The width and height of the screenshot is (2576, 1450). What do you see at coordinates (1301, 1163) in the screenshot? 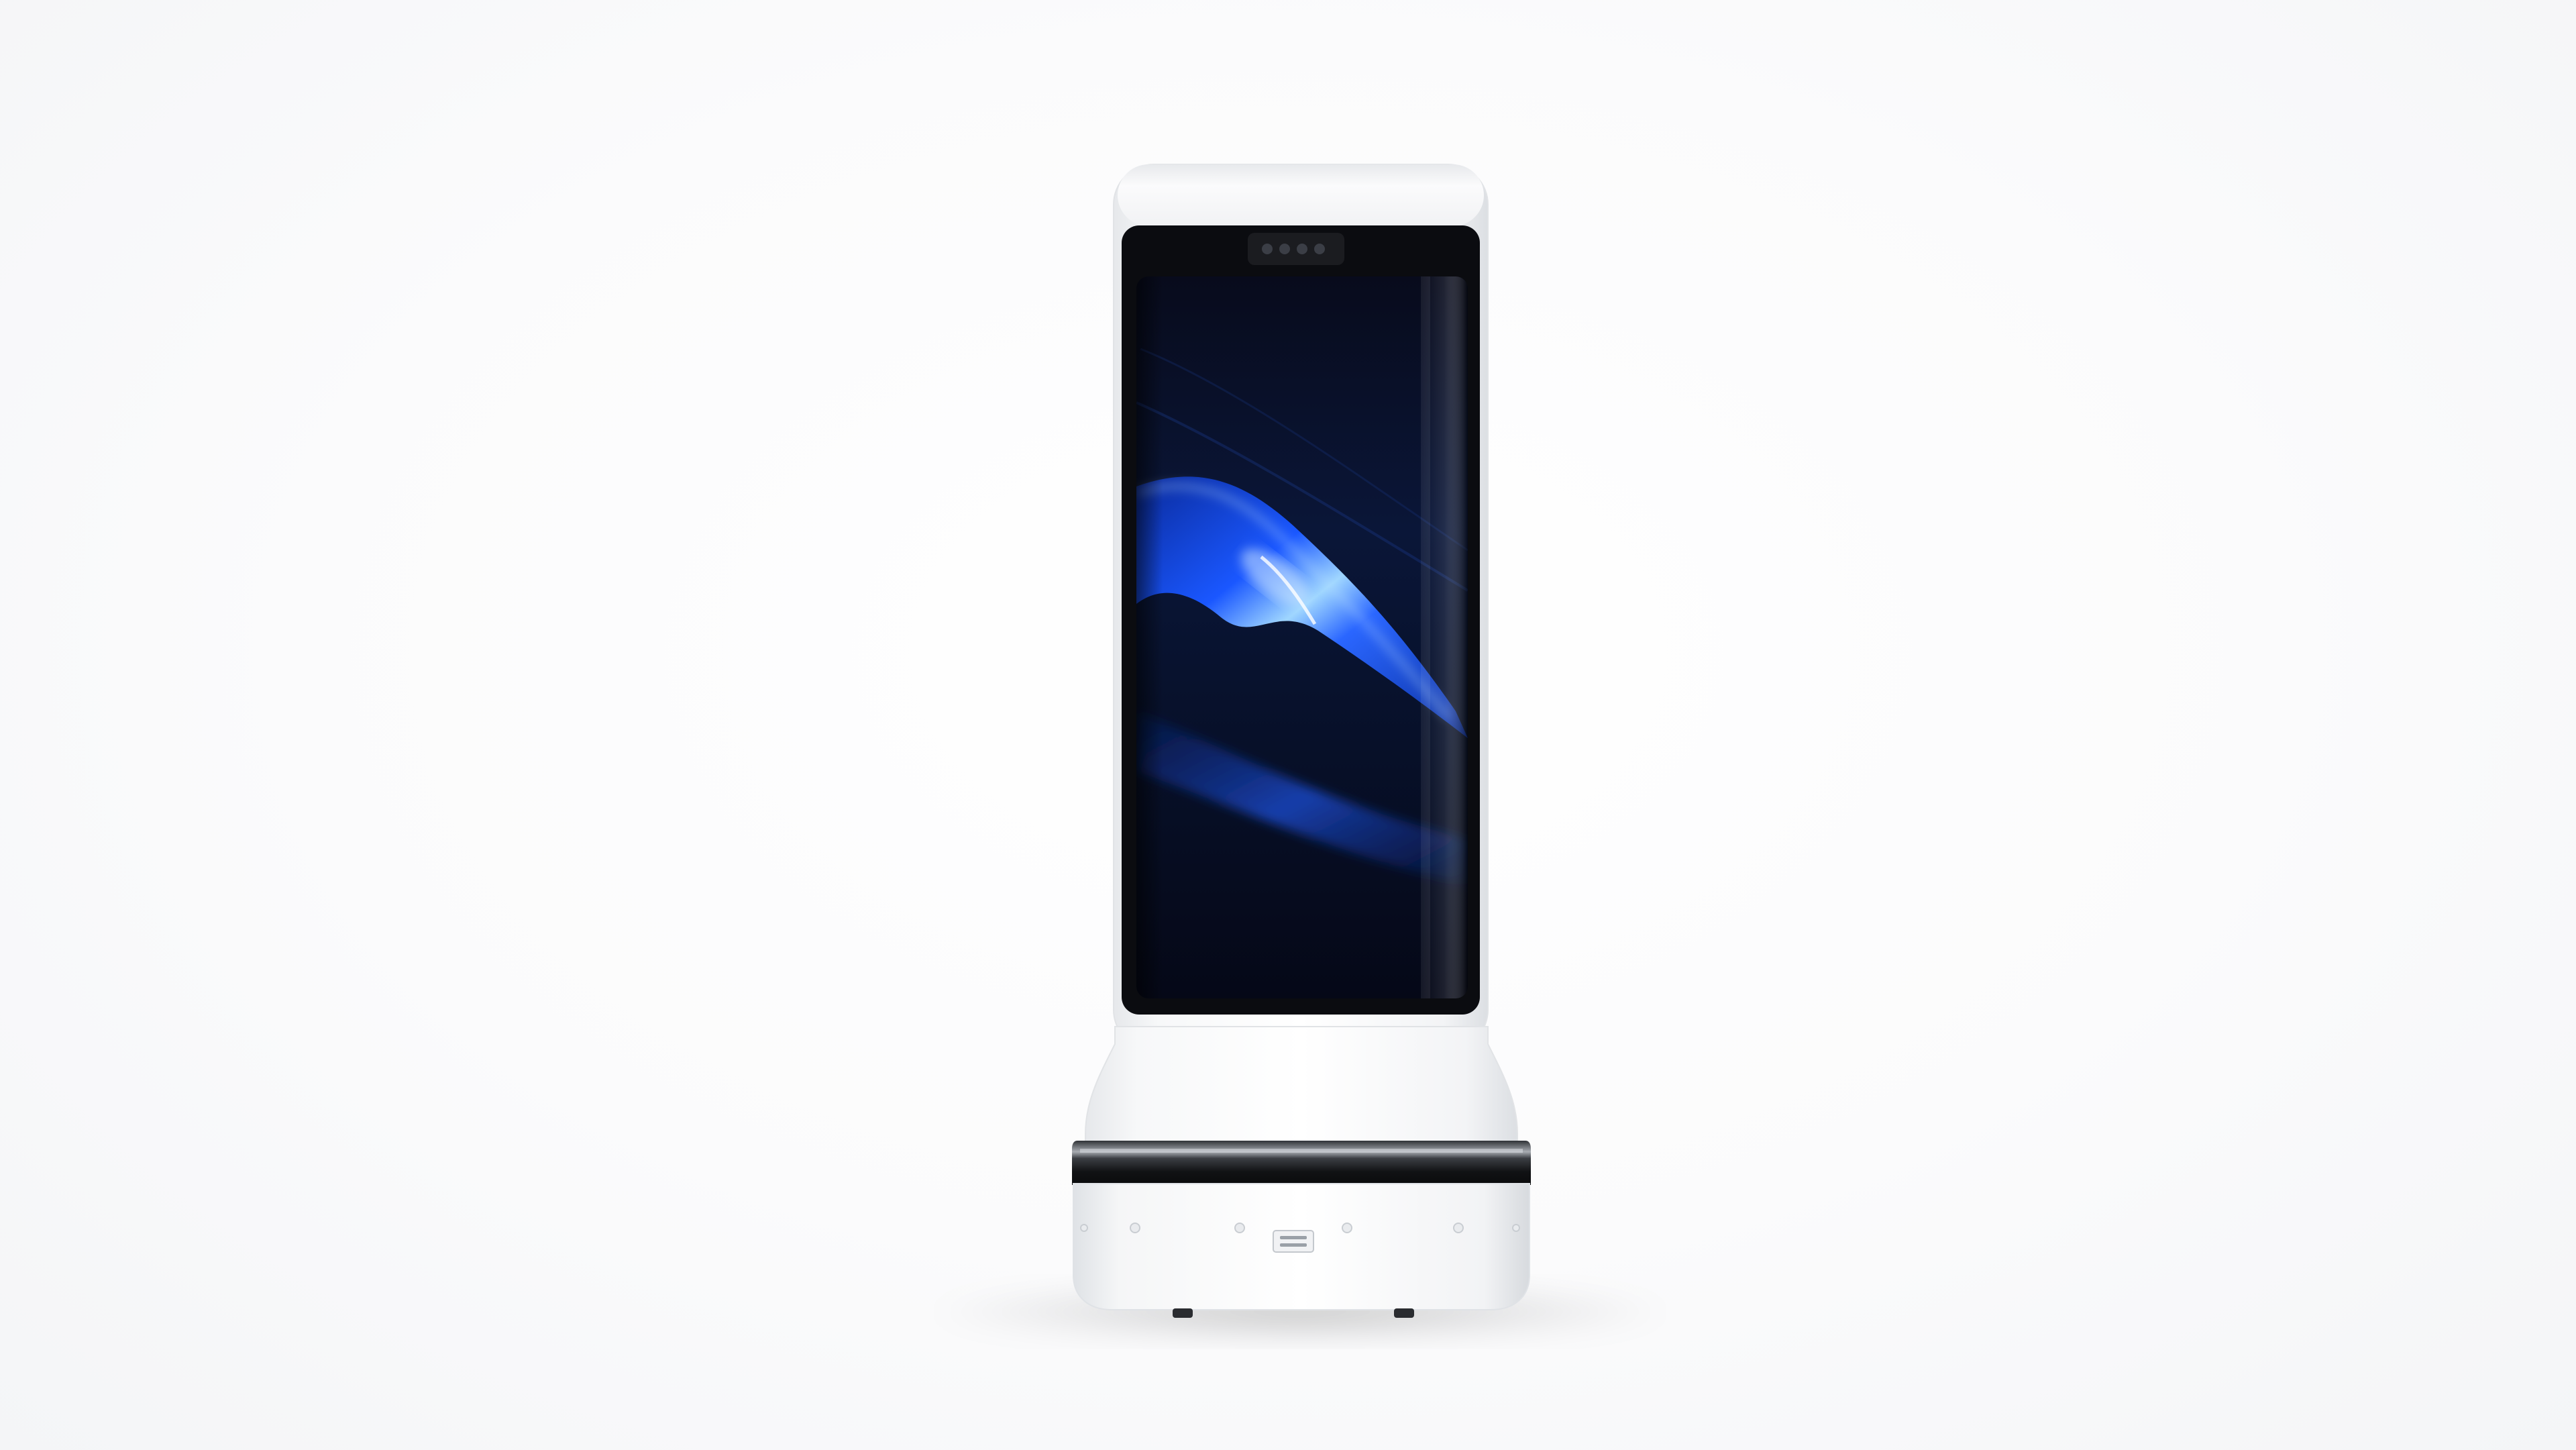
I see `bumper-band` at bounding box center [1301, 1163].